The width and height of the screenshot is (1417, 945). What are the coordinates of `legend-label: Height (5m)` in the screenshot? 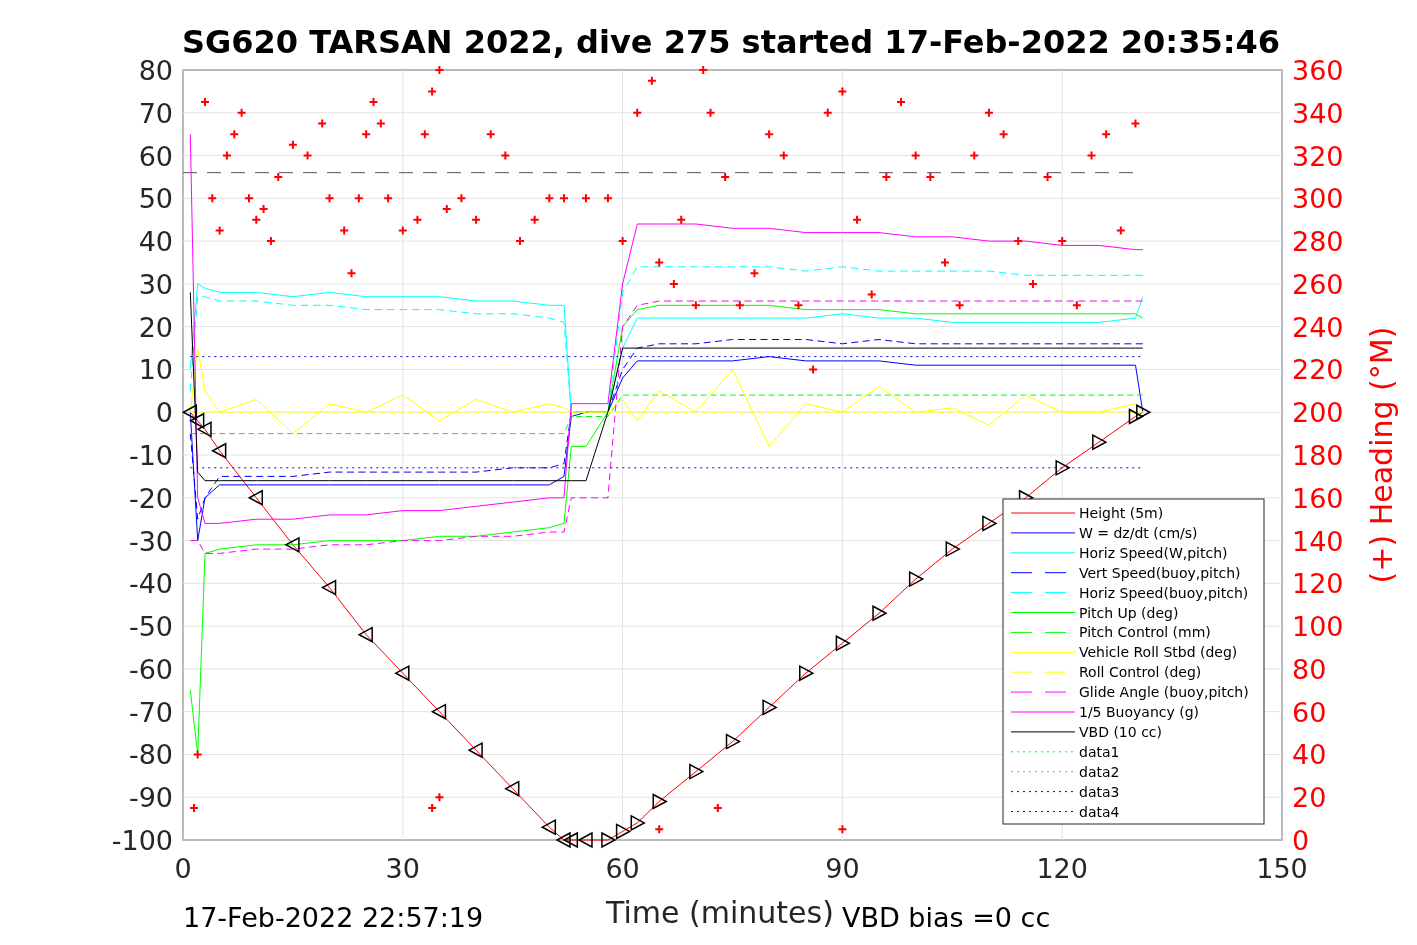 It's located at (1121, 513).